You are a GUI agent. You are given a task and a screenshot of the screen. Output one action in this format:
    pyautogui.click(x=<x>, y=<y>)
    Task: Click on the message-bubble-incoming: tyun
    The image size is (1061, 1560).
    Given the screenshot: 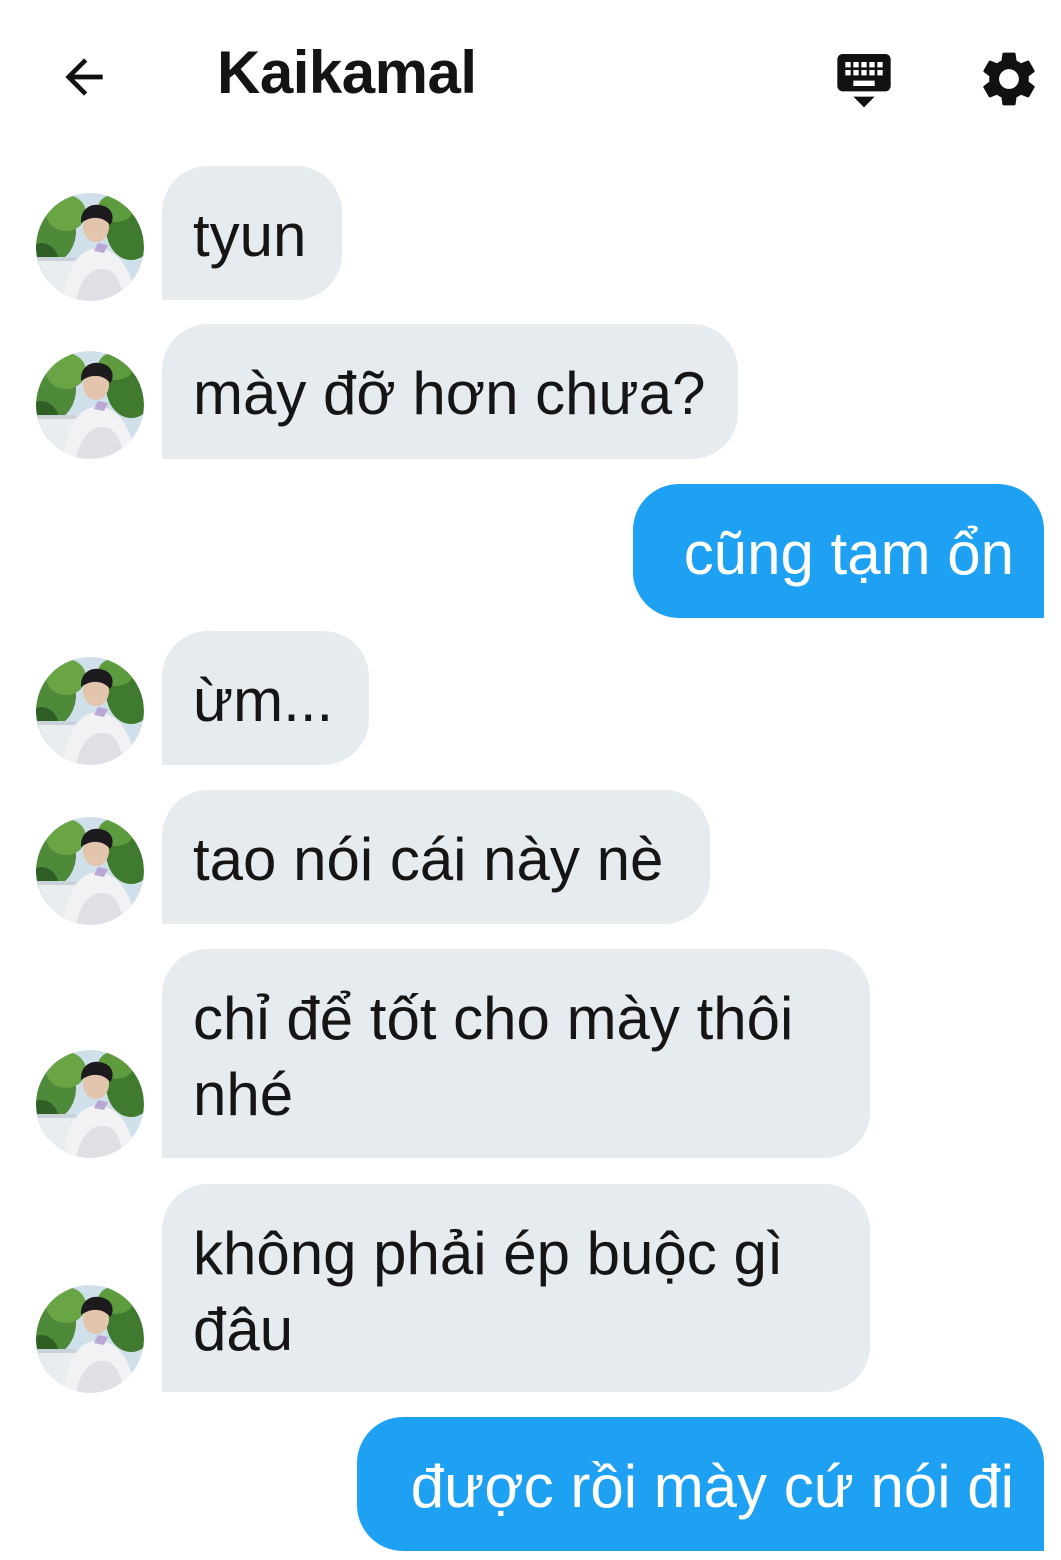 What is the action you would take?
    pyautogui.click(x=252, y=233)
    